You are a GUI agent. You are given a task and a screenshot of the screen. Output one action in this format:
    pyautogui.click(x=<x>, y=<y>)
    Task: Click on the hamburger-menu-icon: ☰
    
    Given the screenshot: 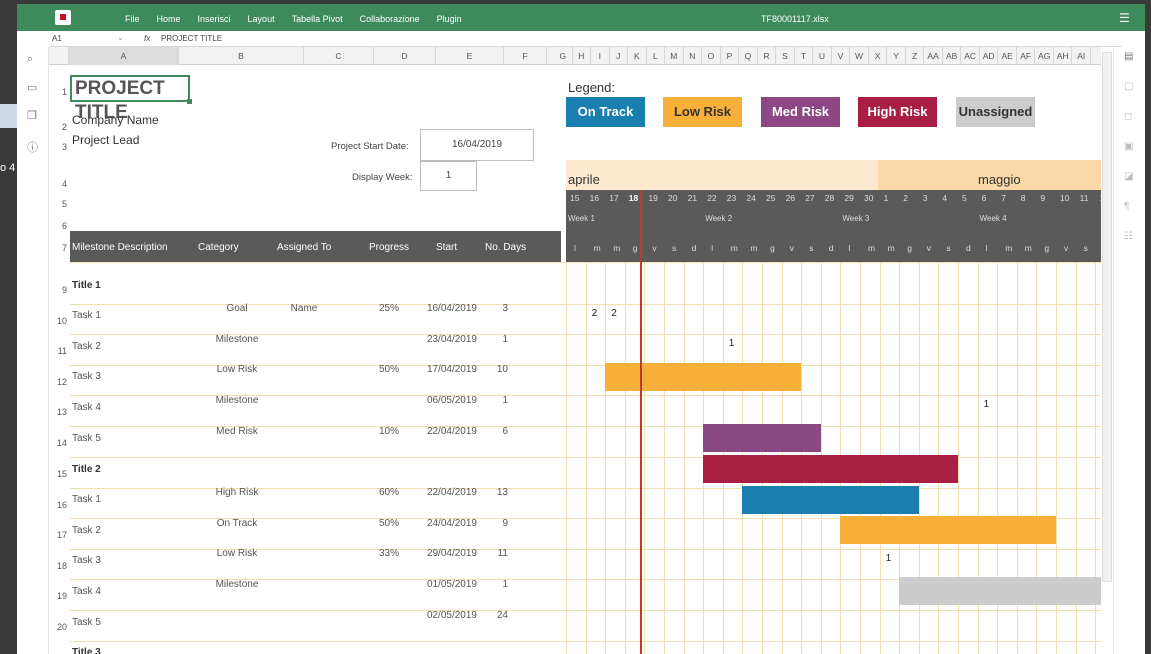 What is the action you would take?
    pyautogui.click(x=1124, y=18)
    